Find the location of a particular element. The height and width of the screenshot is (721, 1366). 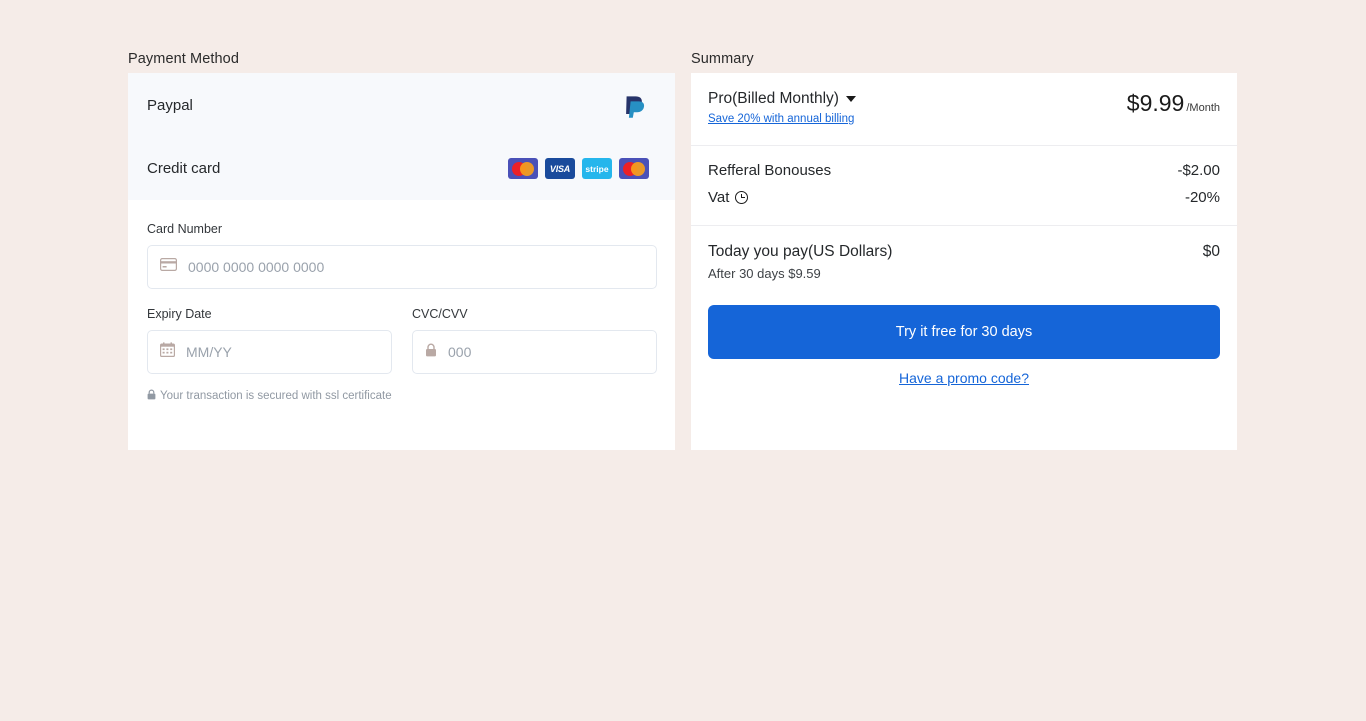

expiry-date-input-wrapper is located at coordinates (269, 352).